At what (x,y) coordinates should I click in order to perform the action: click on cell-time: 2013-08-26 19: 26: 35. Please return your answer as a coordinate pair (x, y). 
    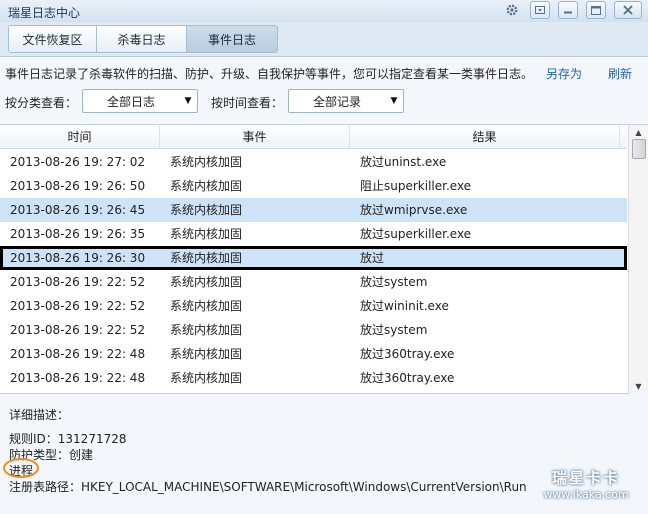
    Looking at the image, I should click on (78, 234).